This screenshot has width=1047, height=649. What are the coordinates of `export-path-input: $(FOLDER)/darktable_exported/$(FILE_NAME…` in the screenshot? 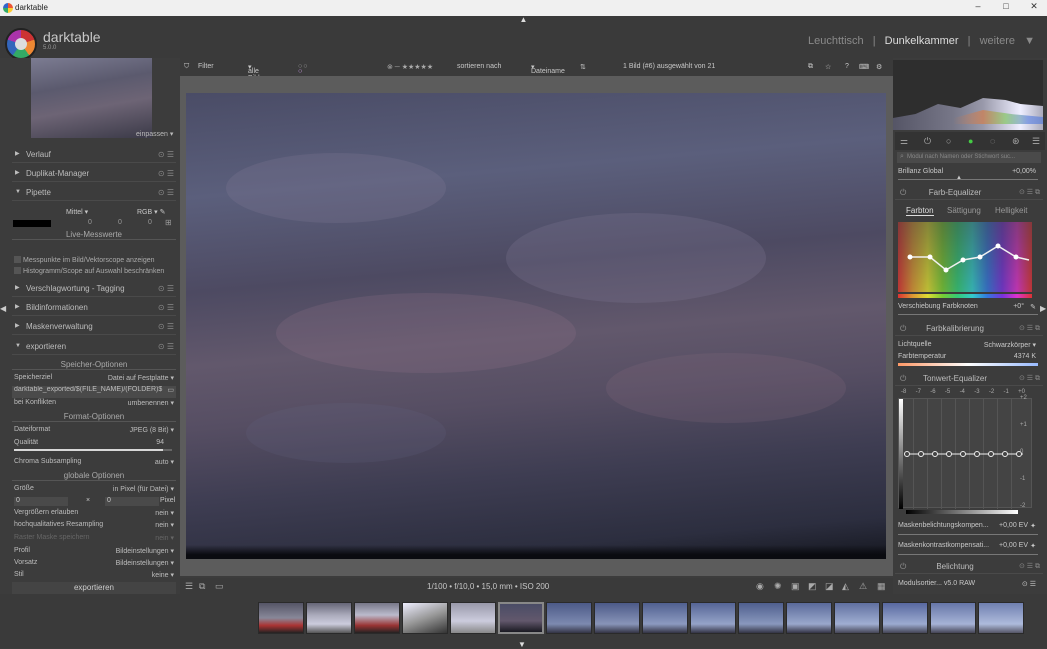 It's located at (94, 392).